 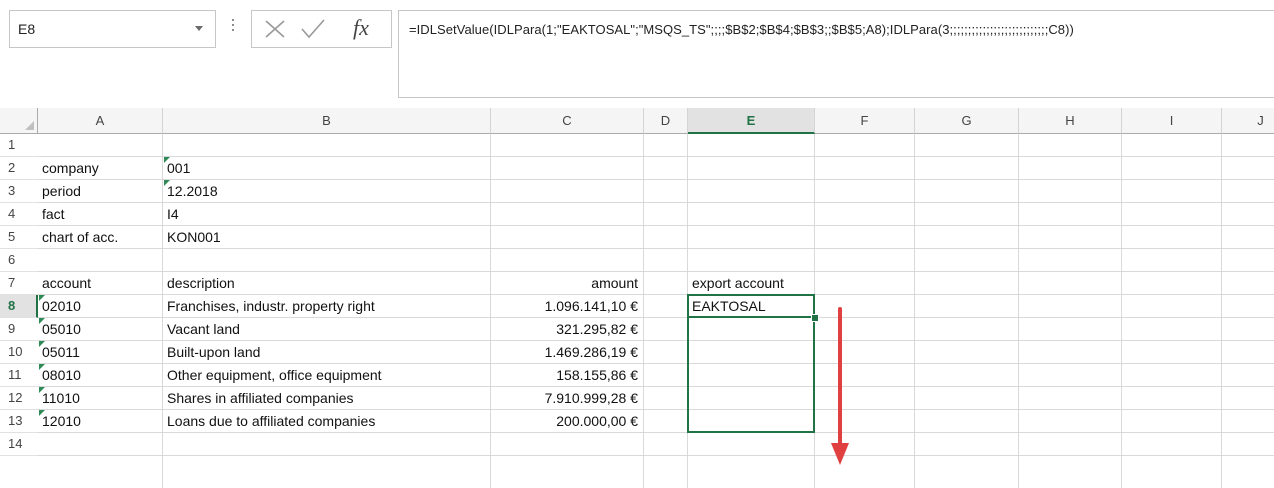 What do you see at coordinates (751, 283) in the screenshot?
I see `cell-e7: export account` at bounding box center [751, 283].